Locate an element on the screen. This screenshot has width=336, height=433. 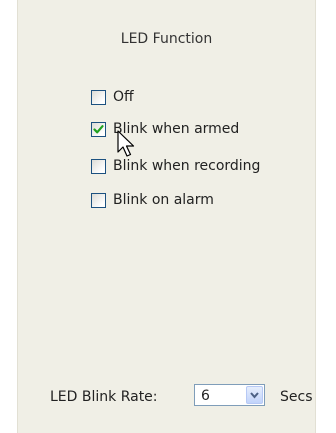
blink-when-armed-checkbox is located at coordinates (98, 129).